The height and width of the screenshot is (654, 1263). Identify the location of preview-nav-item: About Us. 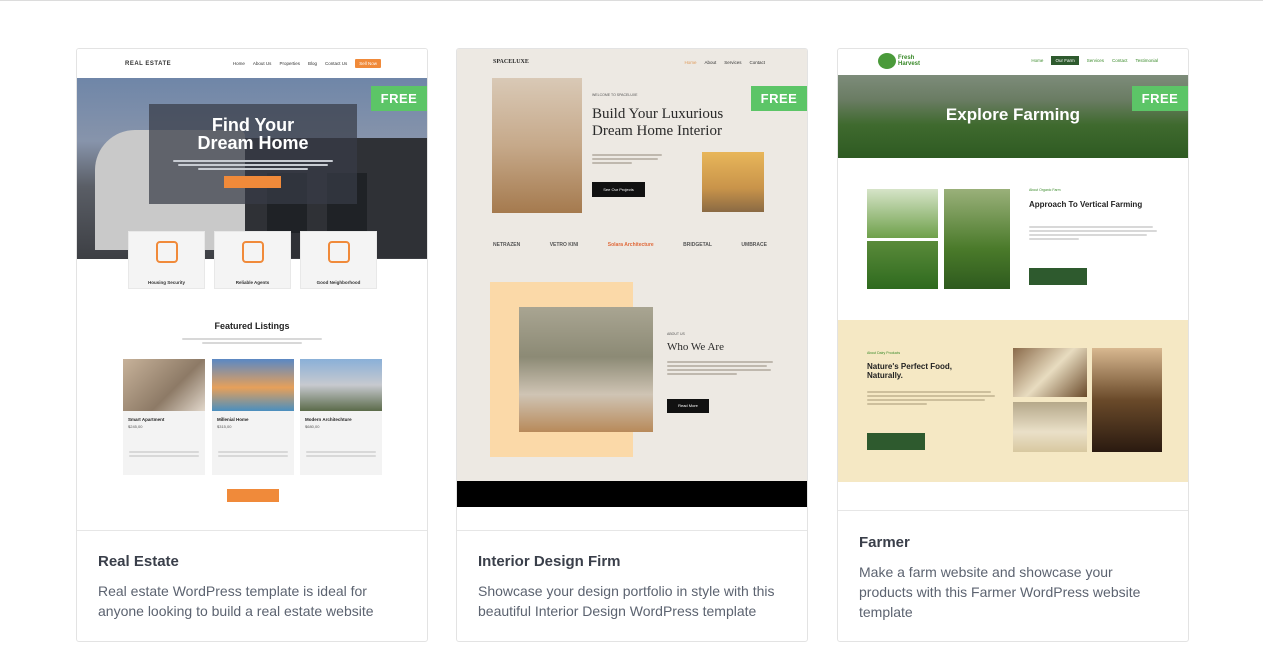
(262, 63).